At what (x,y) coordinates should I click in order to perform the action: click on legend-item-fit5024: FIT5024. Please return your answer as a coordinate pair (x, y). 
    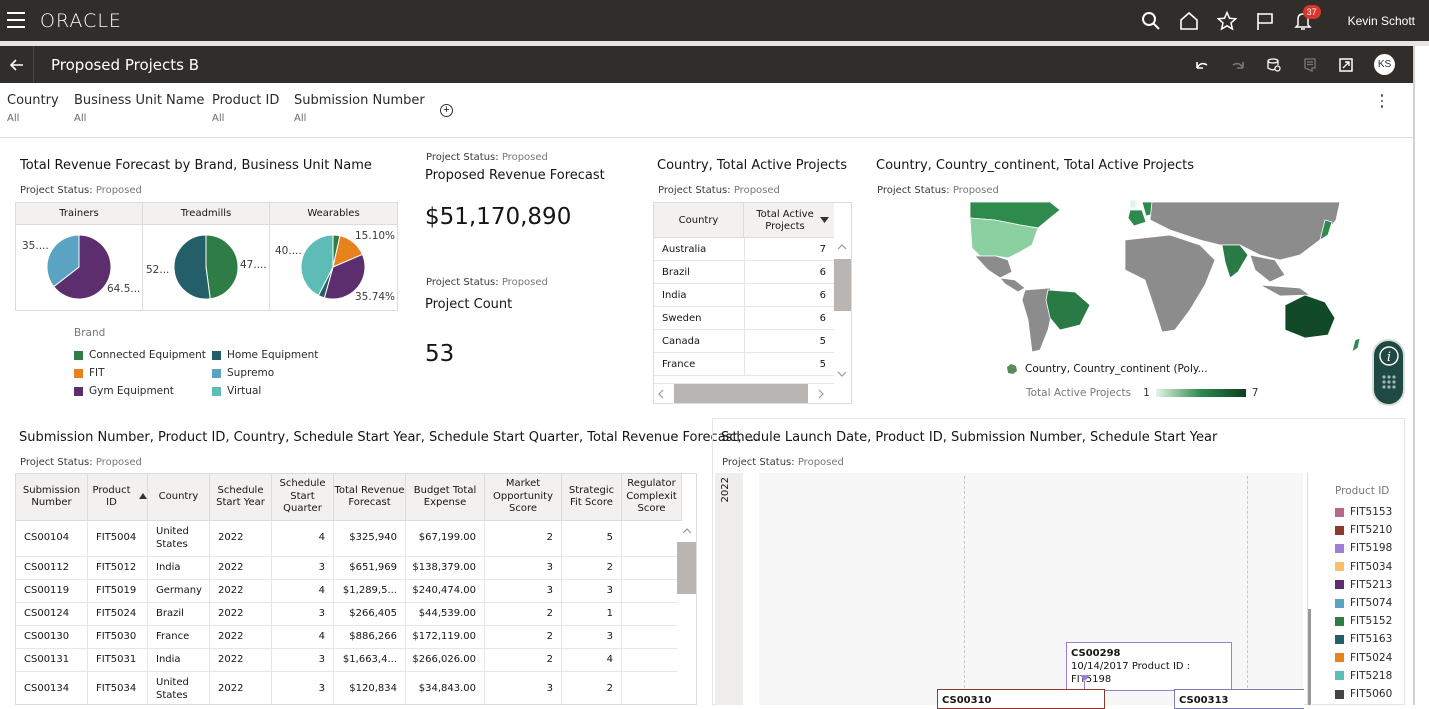
    Looking at the image, I should click on (1363, 658).